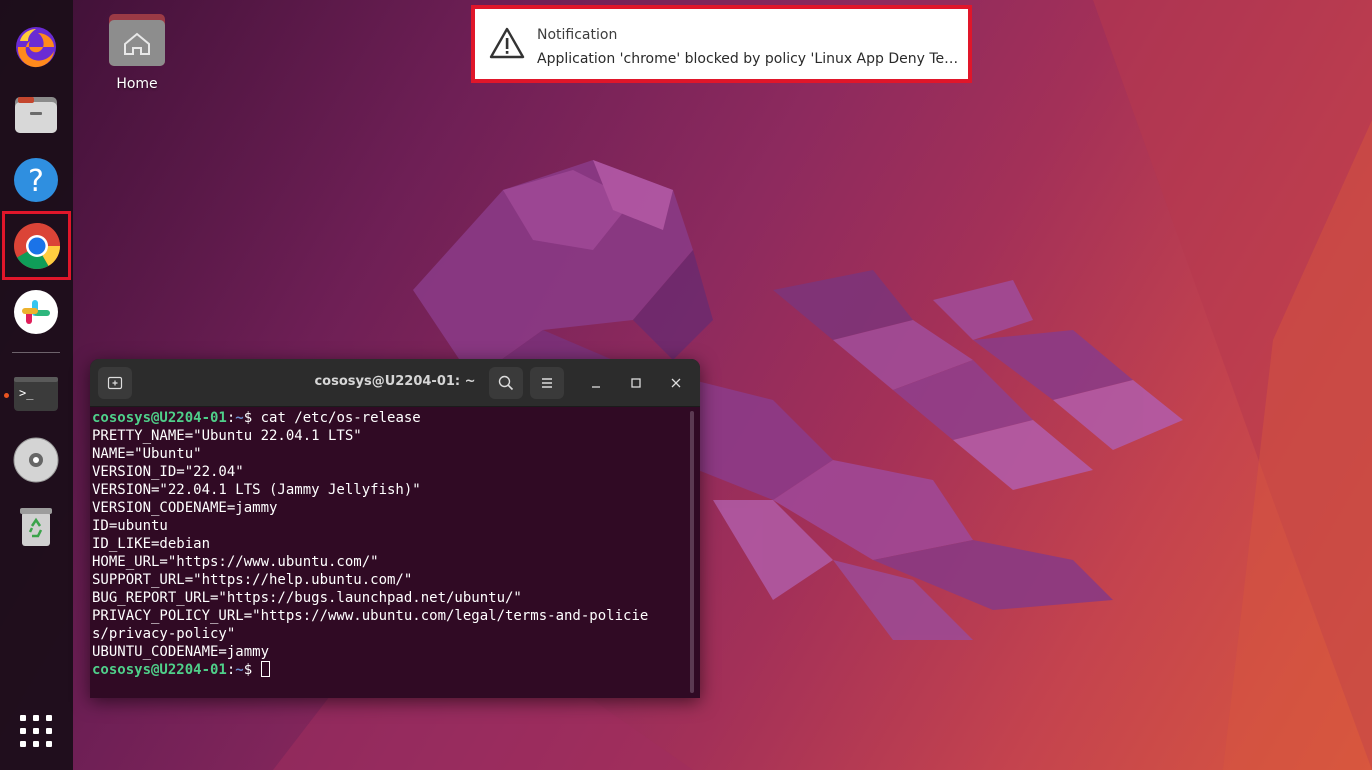 This screenshot has width=1372, height=770. I want to click on terminal-output-line: ID=ubuntu, so click(130, 526).